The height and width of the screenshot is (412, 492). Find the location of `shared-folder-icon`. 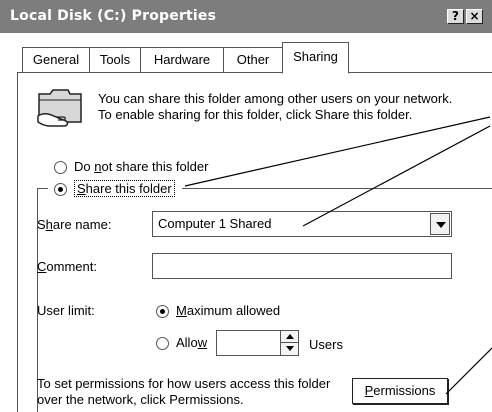

shared-folder-icon is located at coordinates (61, 110).